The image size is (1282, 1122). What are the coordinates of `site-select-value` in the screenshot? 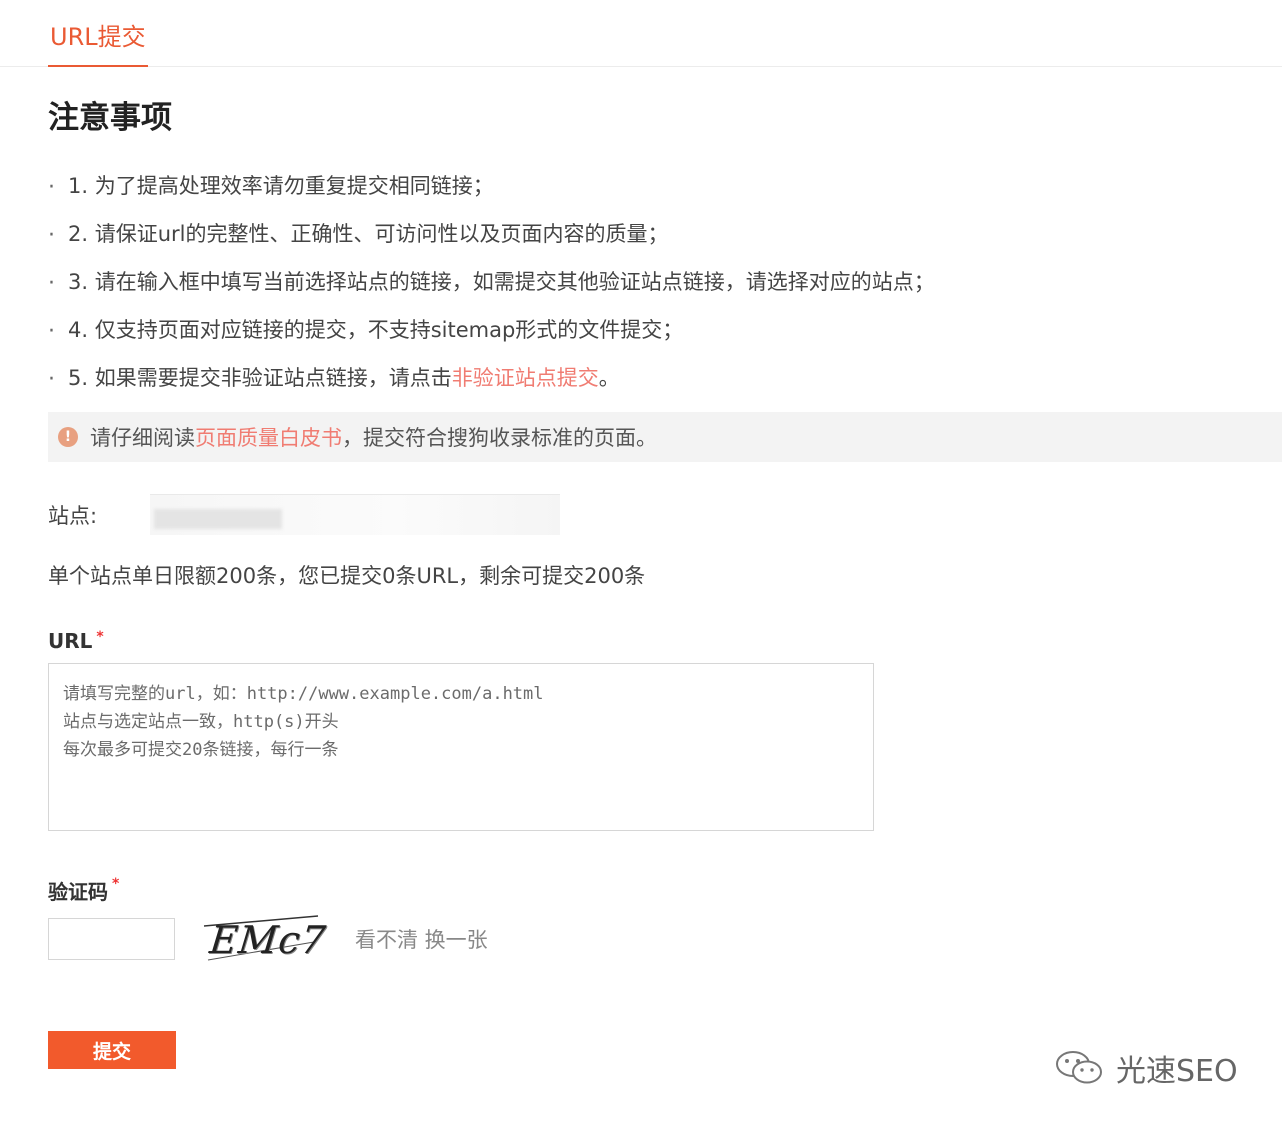 It's located at (218, 519).